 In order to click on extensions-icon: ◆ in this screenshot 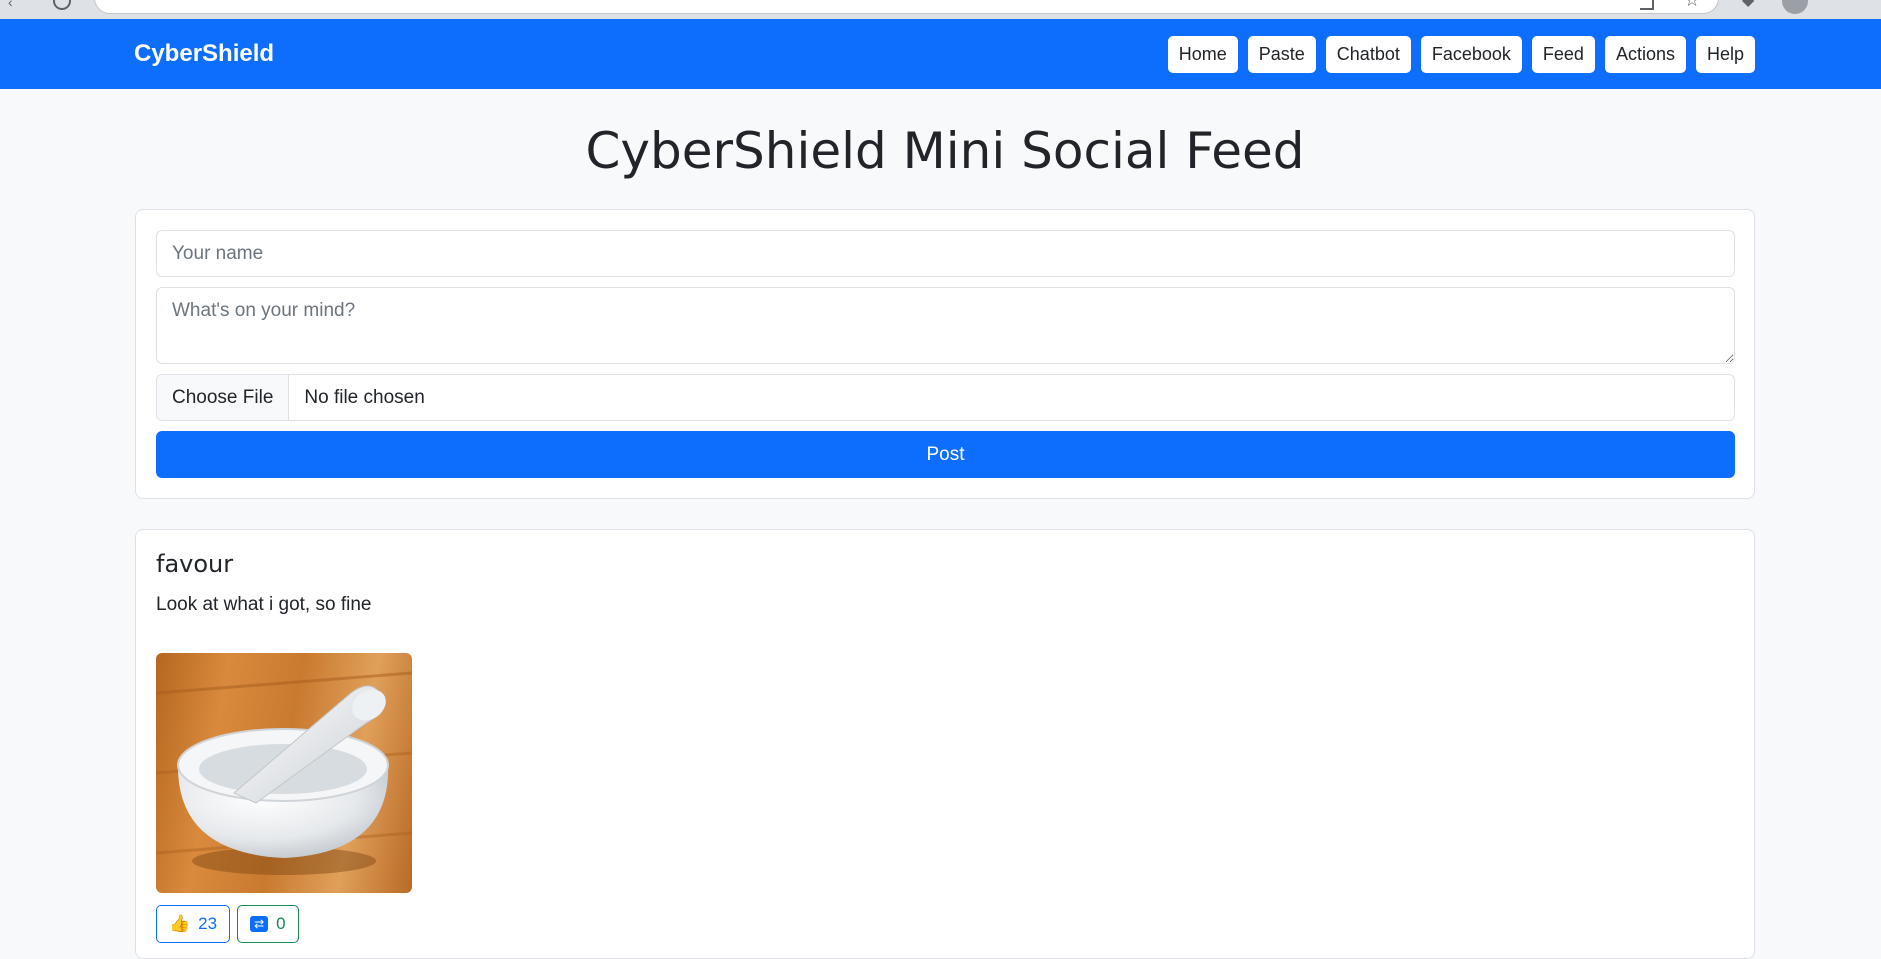, I will do `click(1748, 5)`.